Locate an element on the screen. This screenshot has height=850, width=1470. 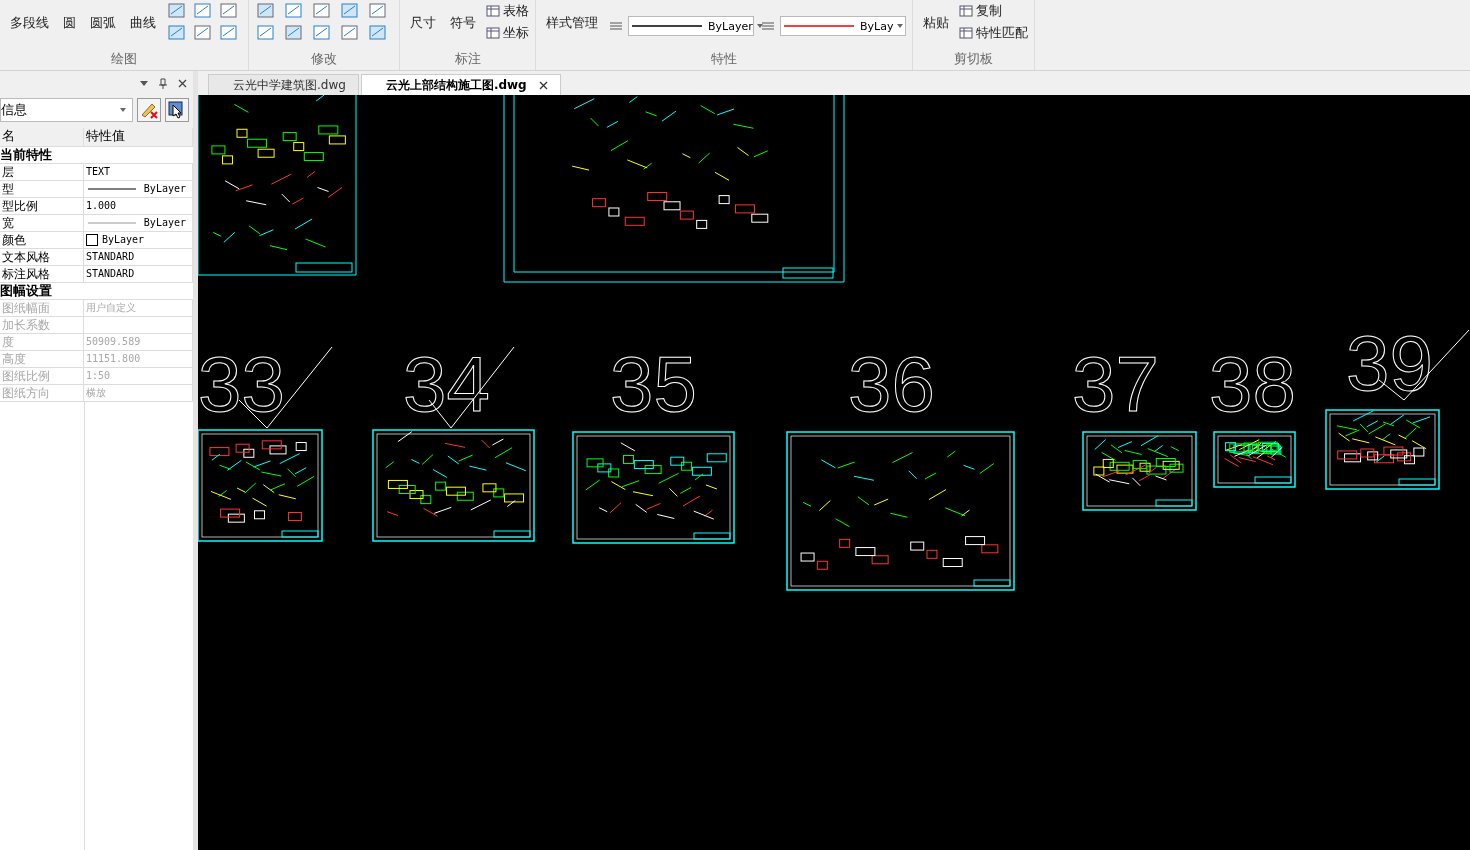
tool-button: 粘贴 is located at coordinates (936, 16).